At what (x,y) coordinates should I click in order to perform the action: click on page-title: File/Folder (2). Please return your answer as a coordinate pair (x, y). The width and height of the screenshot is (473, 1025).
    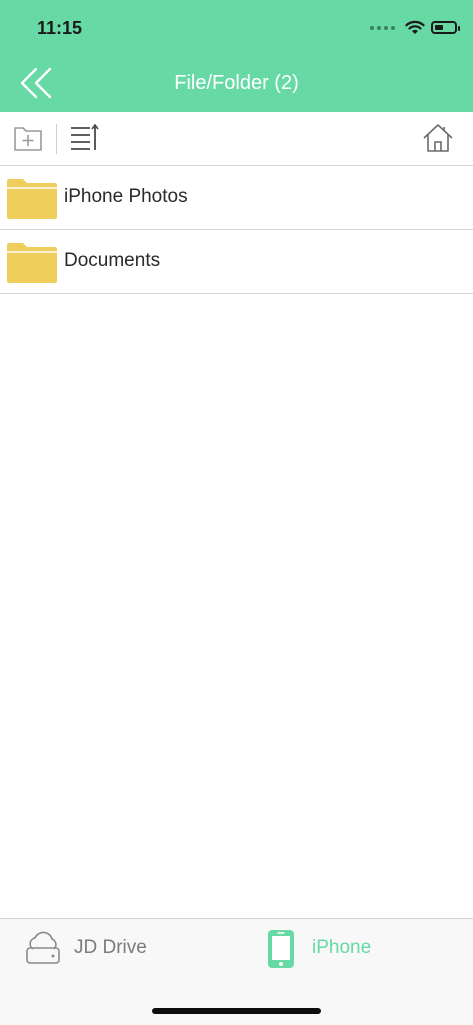
    Looking at the image, I should click on (236, 83).